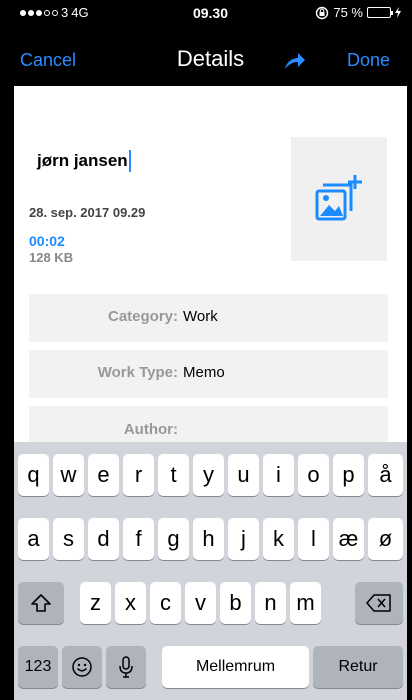  I want to click on frame-right-edge, so click(409, 350).